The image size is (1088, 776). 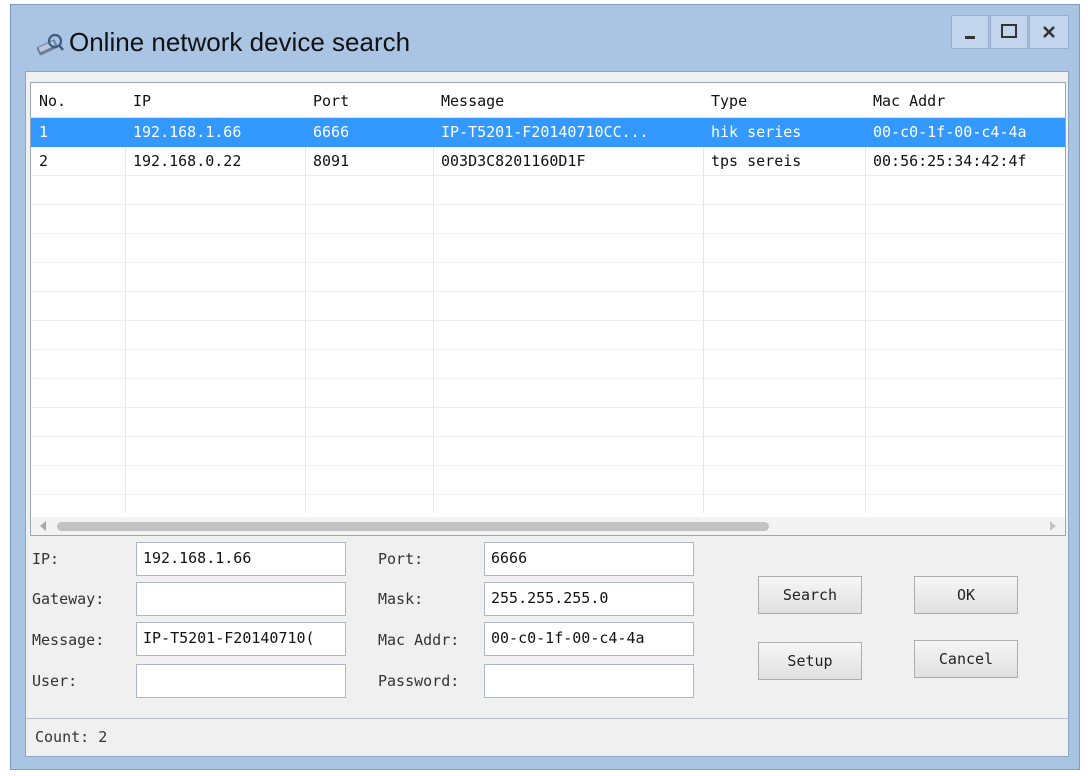 I want to click on column-header-mac-addr: Mac Addr, so click(x=909, y=101).